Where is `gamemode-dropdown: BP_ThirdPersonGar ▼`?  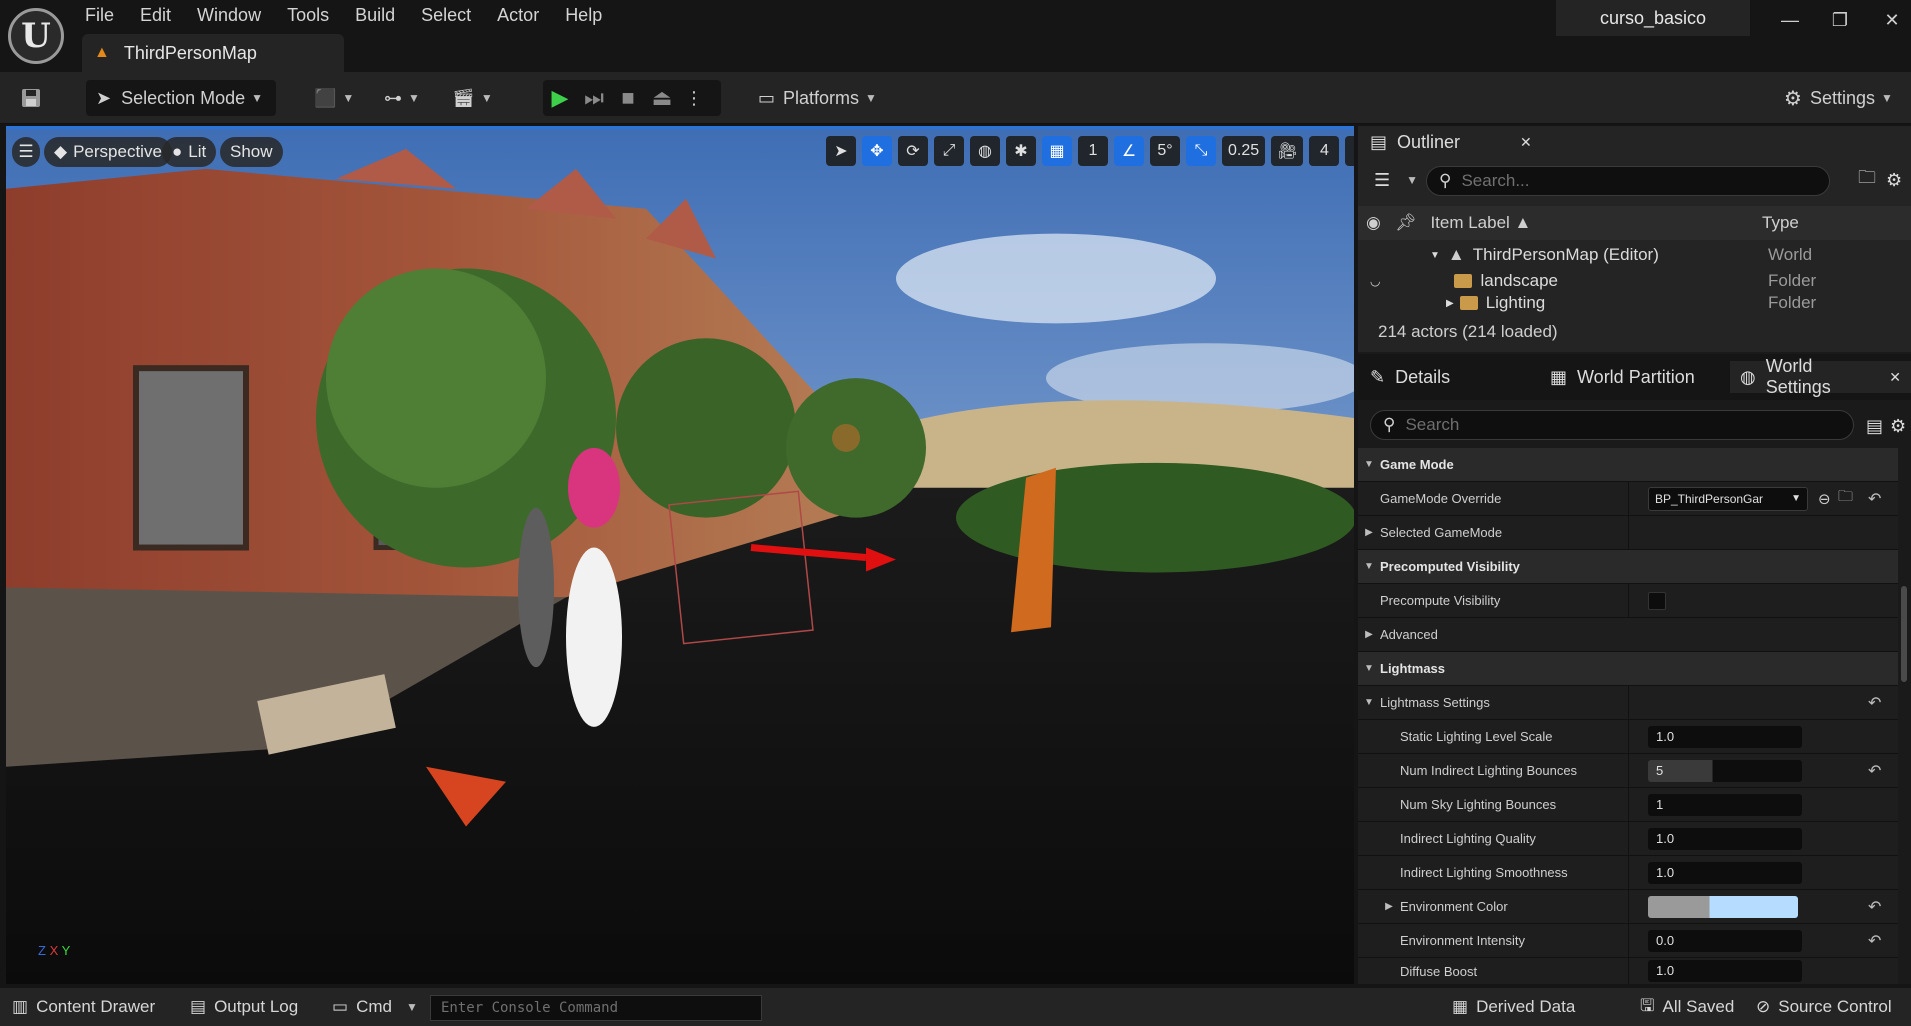 gamemode-dropdown: BP_ThirdPersonGar ▼ is located at coordinates (1728, 498).